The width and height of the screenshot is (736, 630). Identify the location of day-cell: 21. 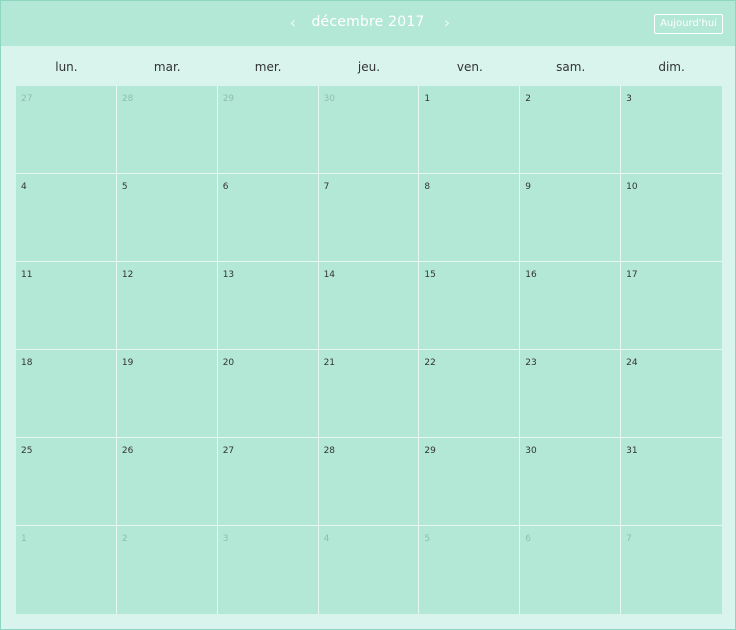
(369, 394).